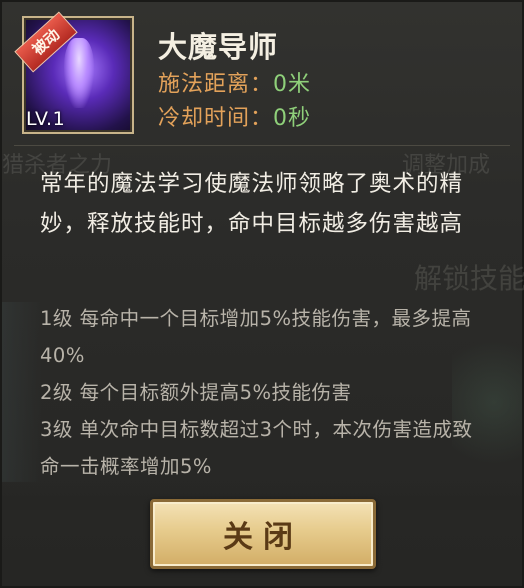  I want to click on skill-name: 大魔导师, so click(218, 47).